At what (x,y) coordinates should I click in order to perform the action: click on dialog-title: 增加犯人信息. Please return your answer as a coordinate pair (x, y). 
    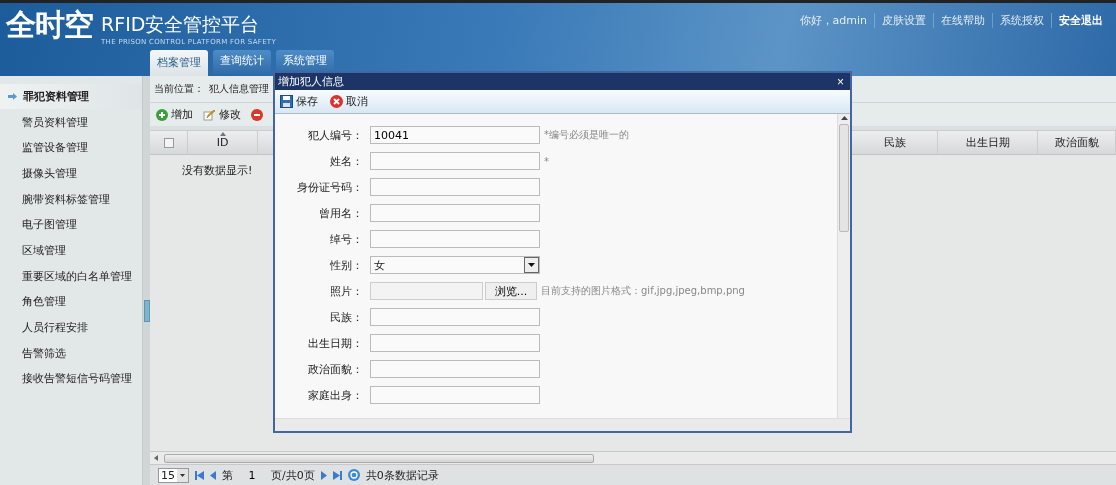
    Looking at the image, I should click on (311, 81).